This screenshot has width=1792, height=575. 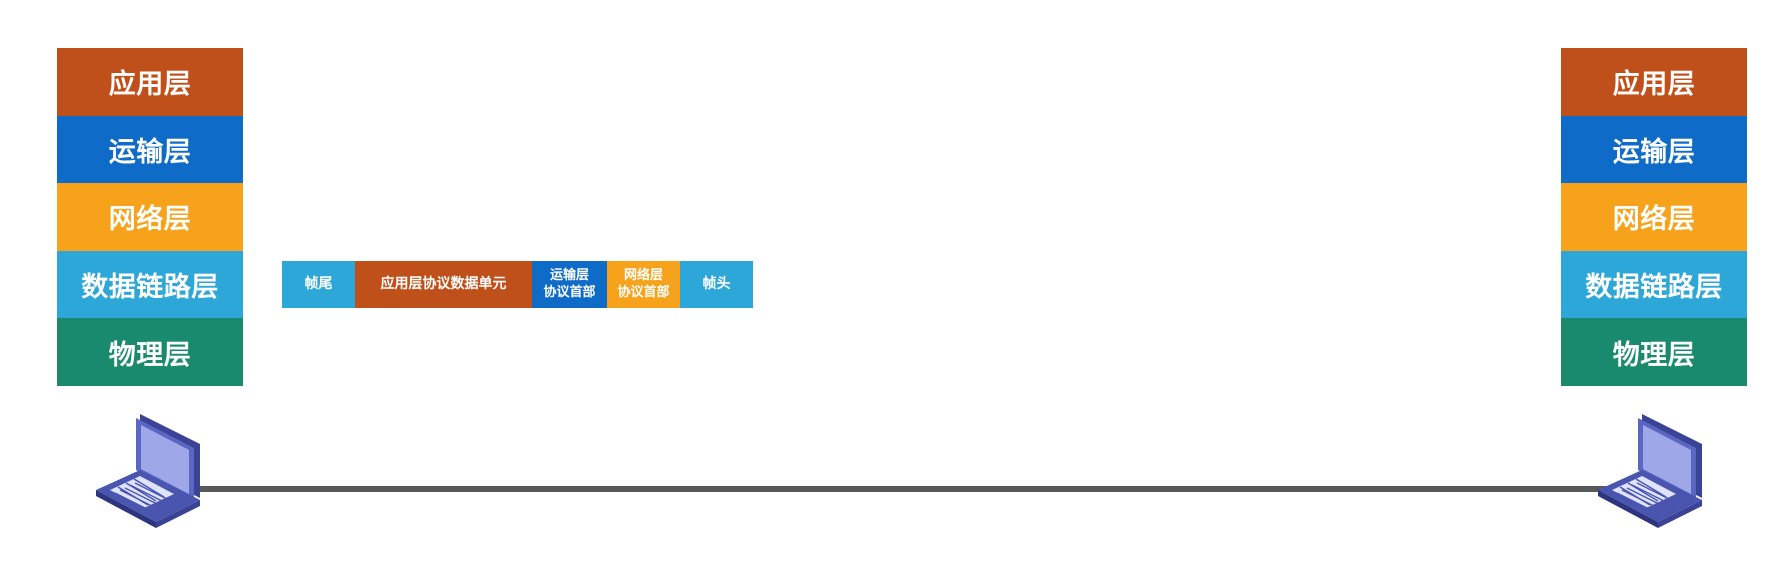 I want to click on left-transport-layer: 运输层, so click(x=150, y=149).